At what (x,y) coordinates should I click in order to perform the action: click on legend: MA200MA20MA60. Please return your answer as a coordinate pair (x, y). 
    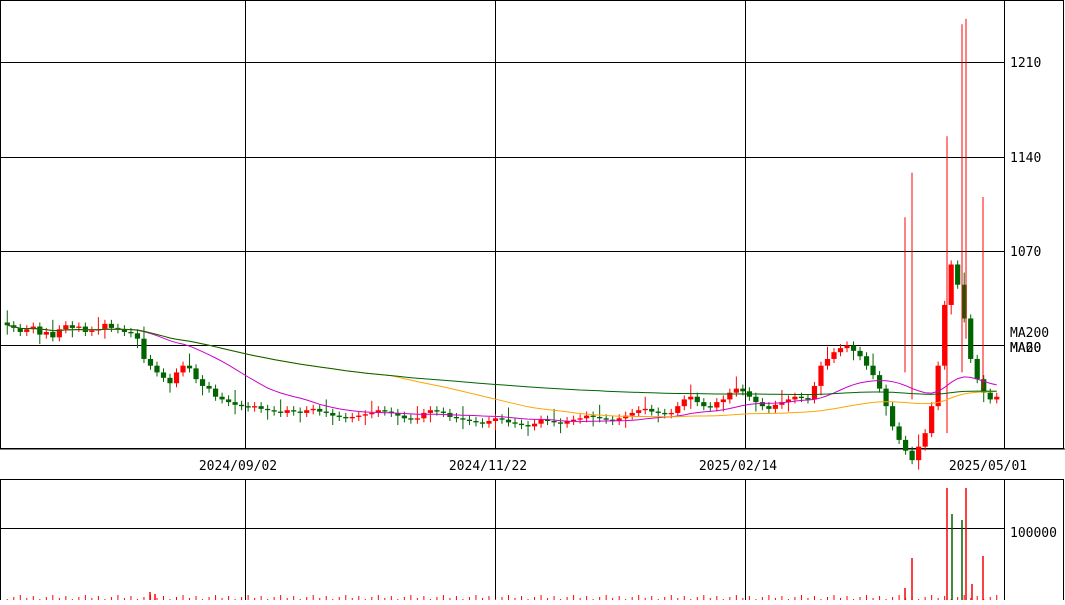
    Looking at the image, I should click on (1029, 341).